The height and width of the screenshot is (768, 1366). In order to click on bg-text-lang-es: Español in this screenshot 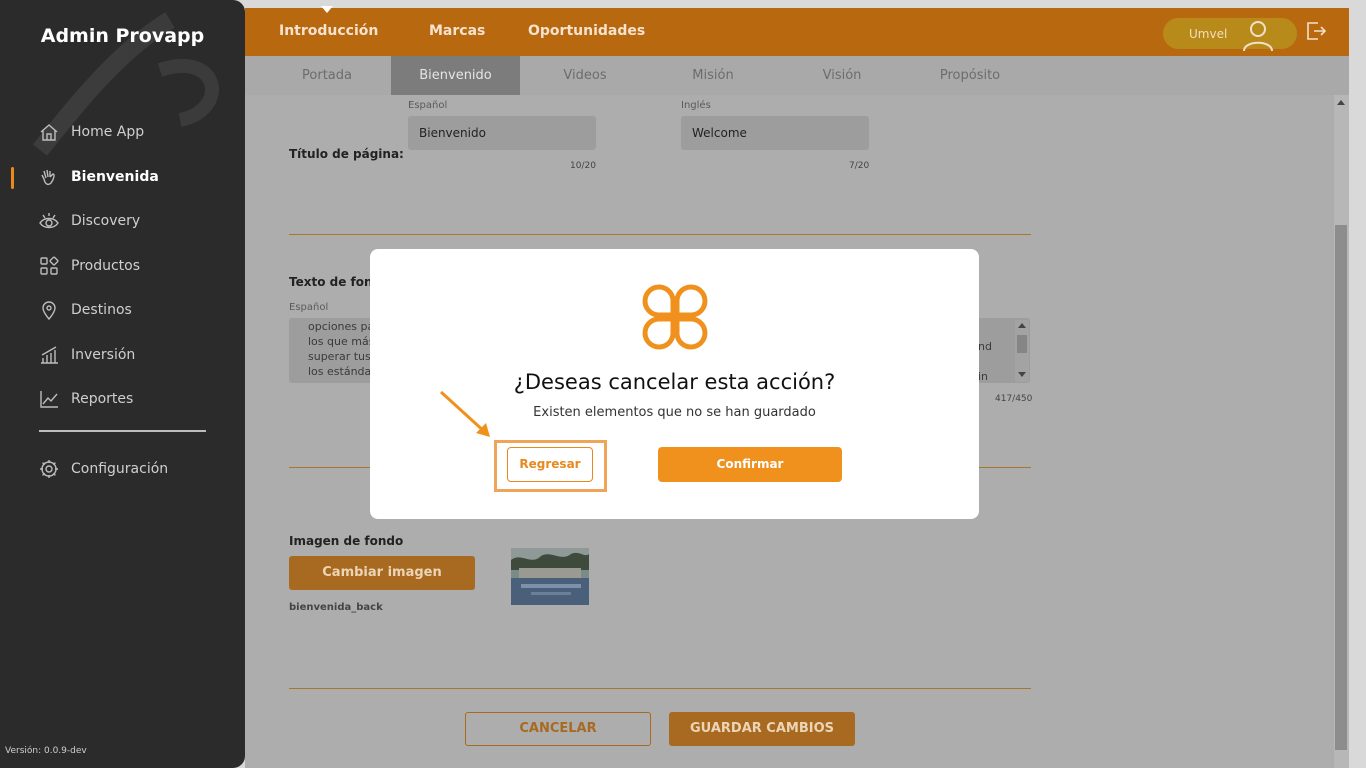, I will do `click(309, 307)`.